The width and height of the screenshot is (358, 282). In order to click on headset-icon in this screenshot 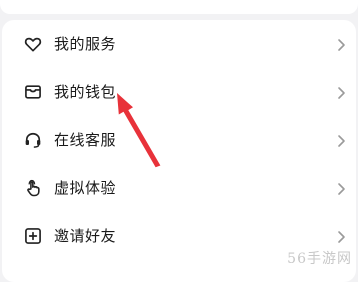, I will do `click(33, 140)`.